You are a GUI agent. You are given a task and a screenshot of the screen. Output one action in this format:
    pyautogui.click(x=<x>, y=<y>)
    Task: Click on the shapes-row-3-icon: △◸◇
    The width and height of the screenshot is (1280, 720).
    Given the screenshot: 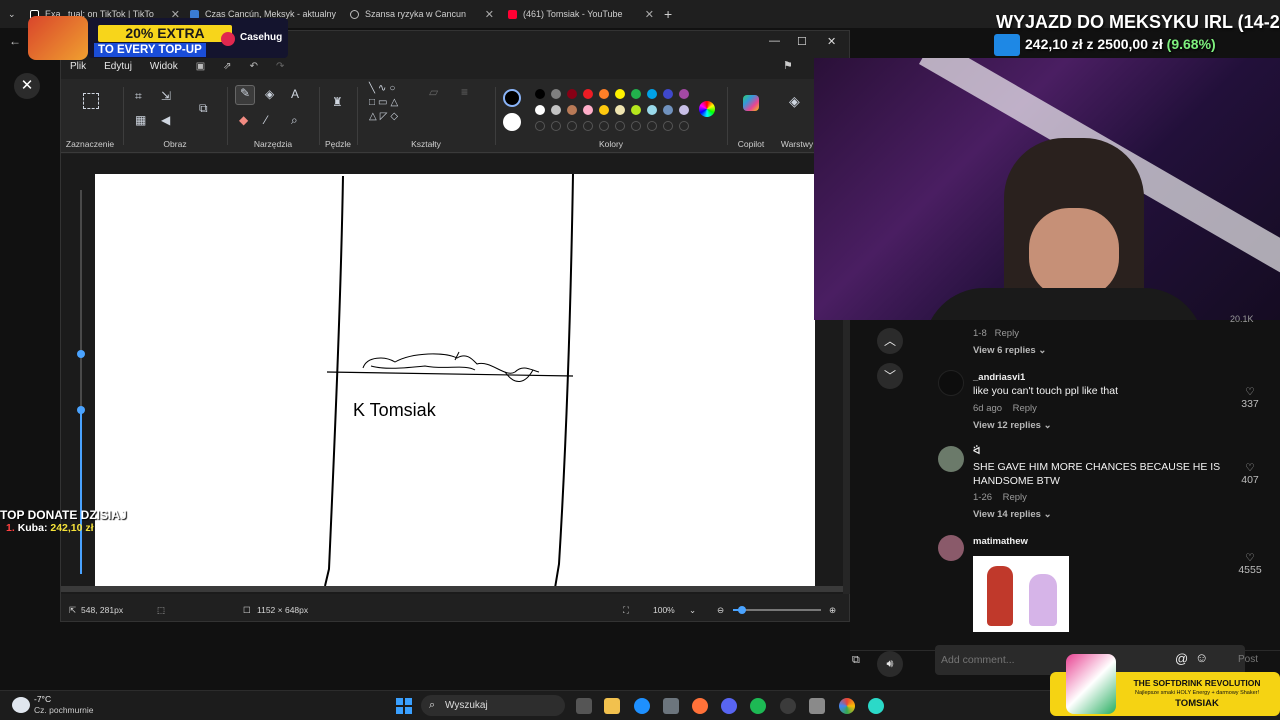 What is the action you would take?
    pyautogui.click(x=385, y=116)
    